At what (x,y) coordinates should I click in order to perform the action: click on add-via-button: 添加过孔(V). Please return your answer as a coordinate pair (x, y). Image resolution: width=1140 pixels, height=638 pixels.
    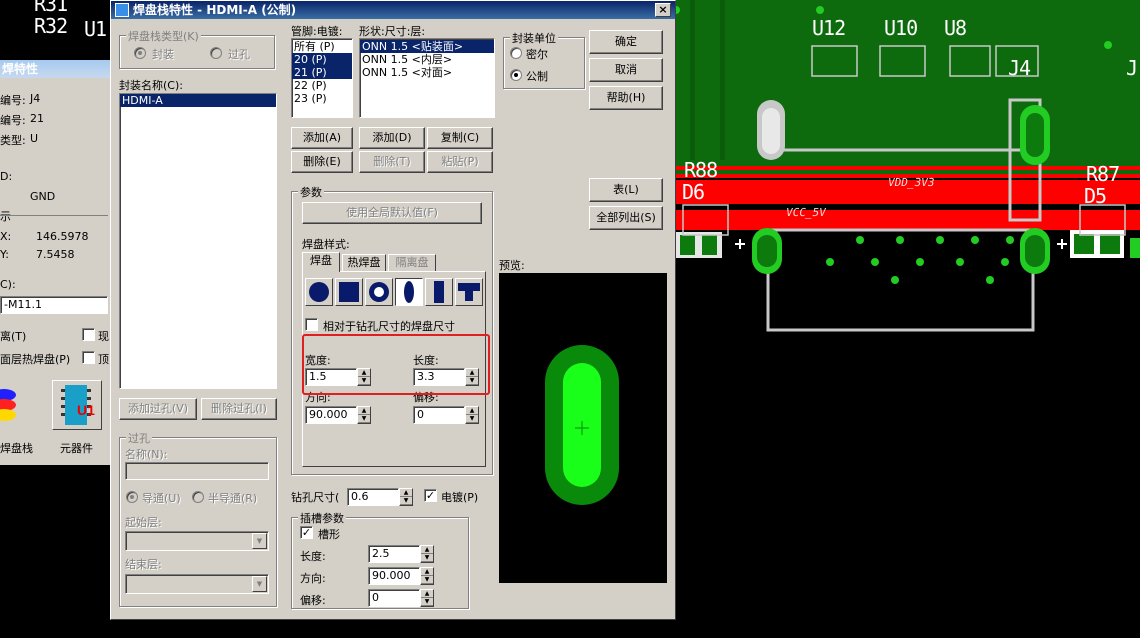
    Looking at the image, I should click on (158, 409).